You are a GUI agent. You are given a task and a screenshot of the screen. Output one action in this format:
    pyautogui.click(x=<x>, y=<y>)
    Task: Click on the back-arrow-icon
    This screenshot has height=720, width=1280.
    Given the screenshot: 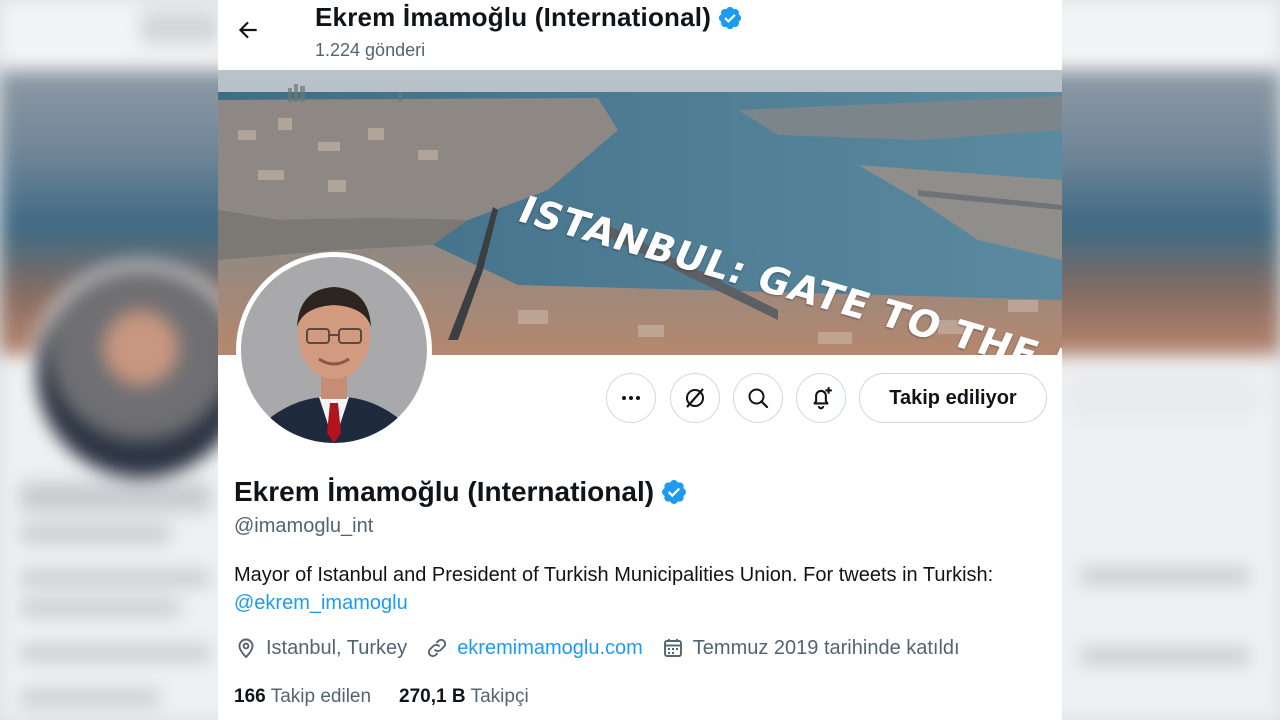 What is the action you would take?
    pyautogui.click(x=247, y=30)
    